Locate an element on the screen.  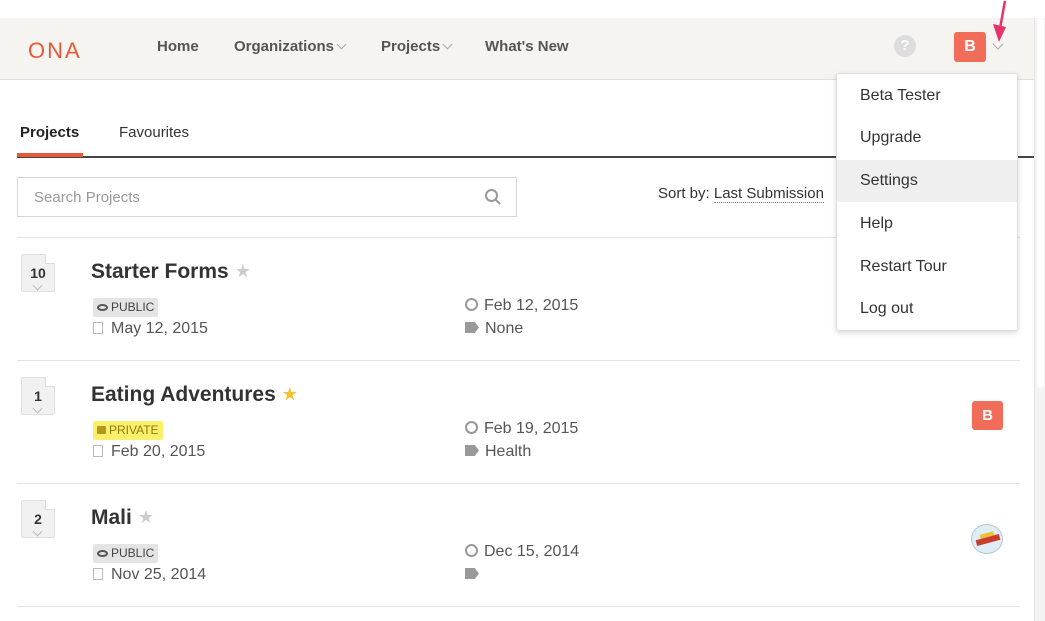
ona-logo: ONA is located at coordinates (55, 51).